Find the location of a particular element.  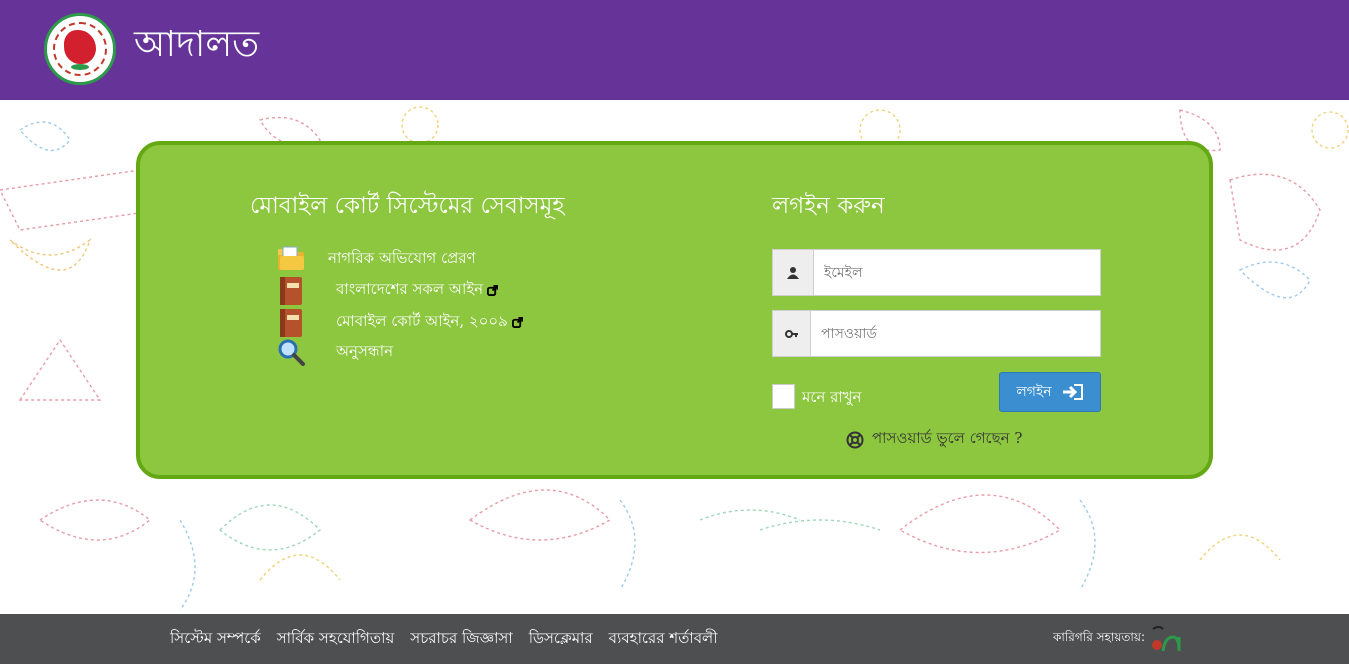

lifebuoy-icon is located at coordinates (855, 439).